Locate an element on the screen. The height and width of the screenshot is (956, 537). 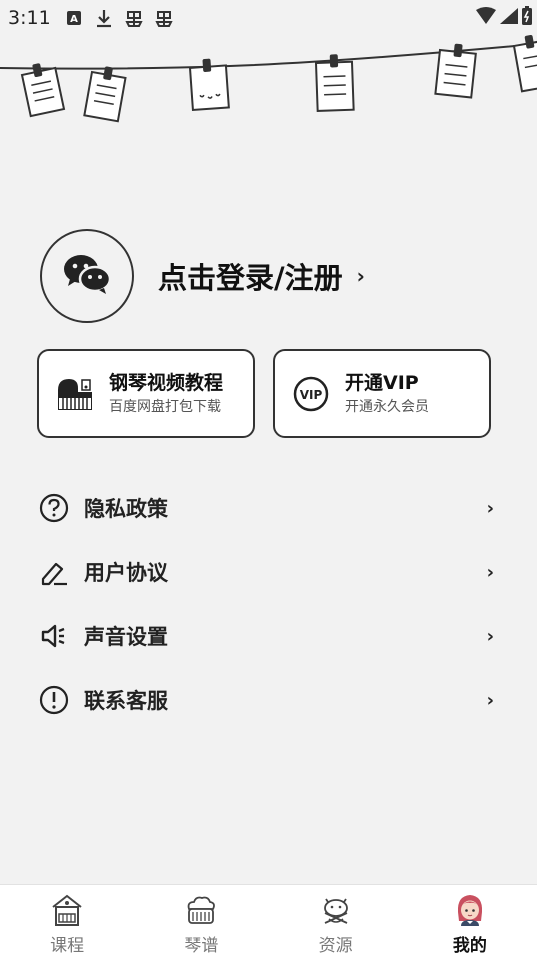
nav-item-sheet-music: 琴谱 is located at coordinates (201, 920).